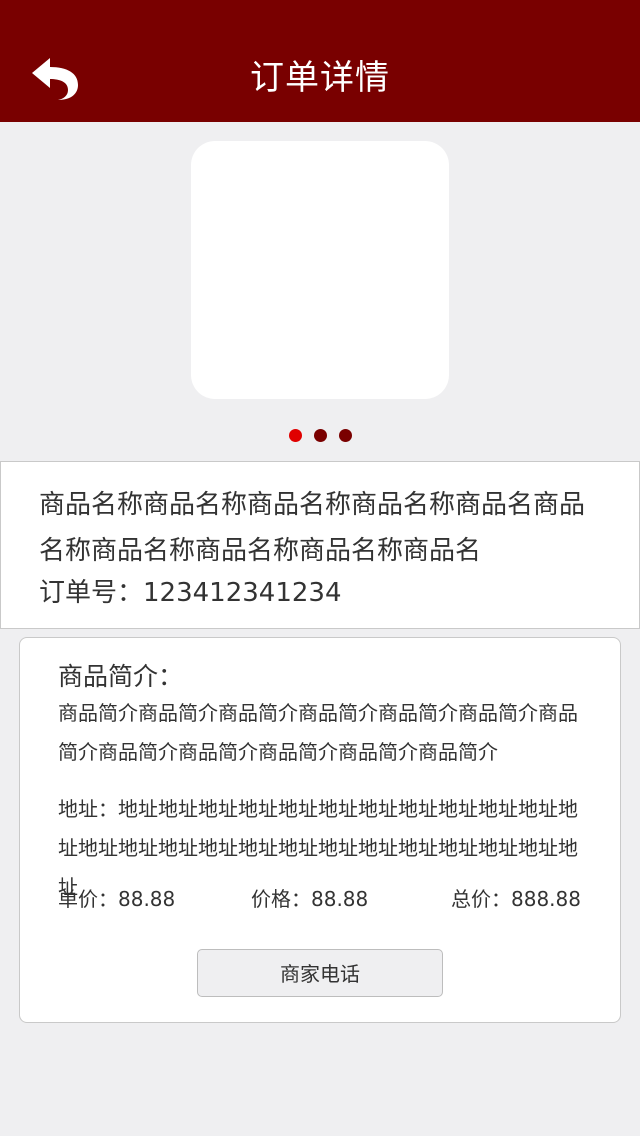 This screenshot has width=640, height=1136. Describe the element at coordinates (320, 973) in the screenshot. I see `merchant-phone-button: 商家电话` at that location.